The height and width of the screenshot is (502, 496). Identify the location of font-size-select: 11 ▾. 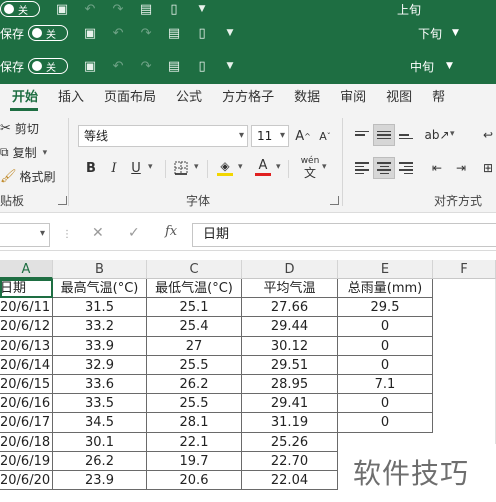
(270, 136).